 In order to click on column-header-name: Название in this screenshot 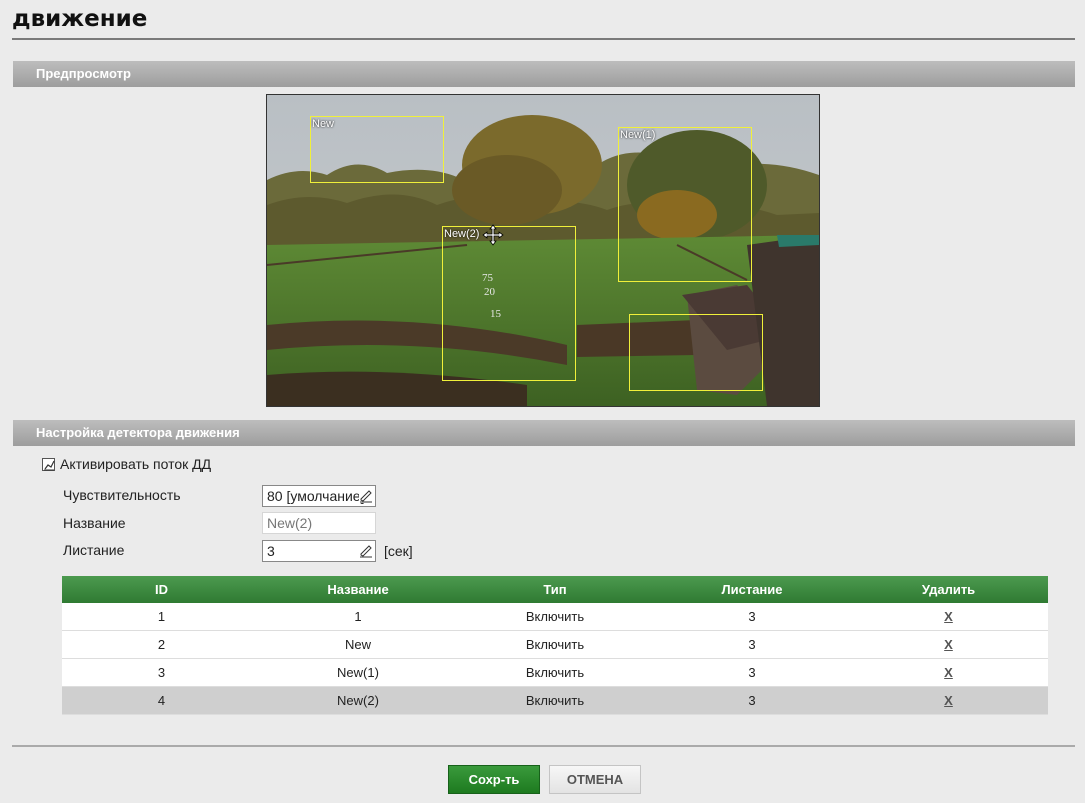, I will do `click(358, 589)`.